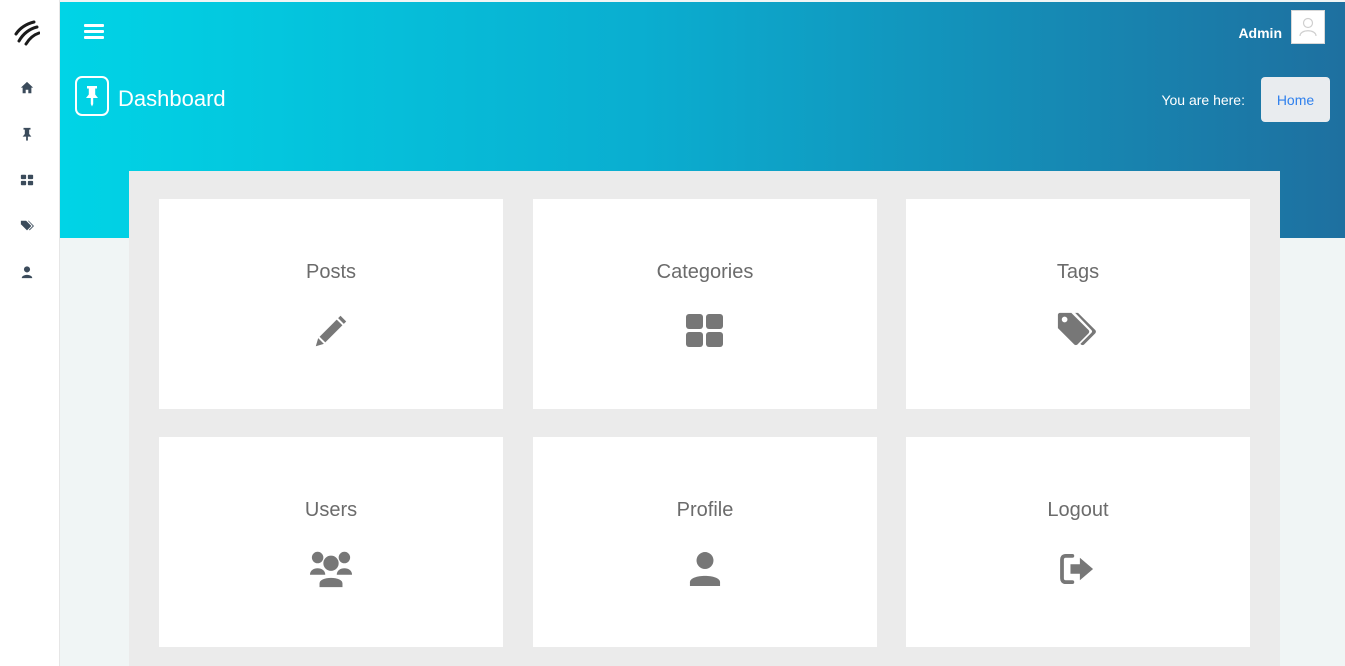  I want to click on sidebar-item-tags, so click(27, 226).